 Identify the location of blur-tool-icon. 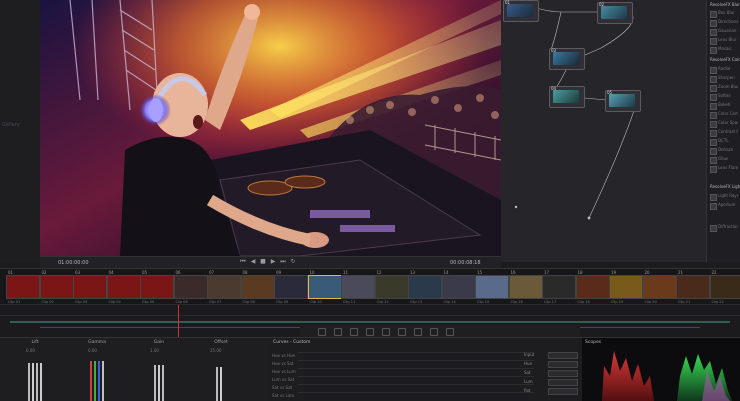
(402, 332).